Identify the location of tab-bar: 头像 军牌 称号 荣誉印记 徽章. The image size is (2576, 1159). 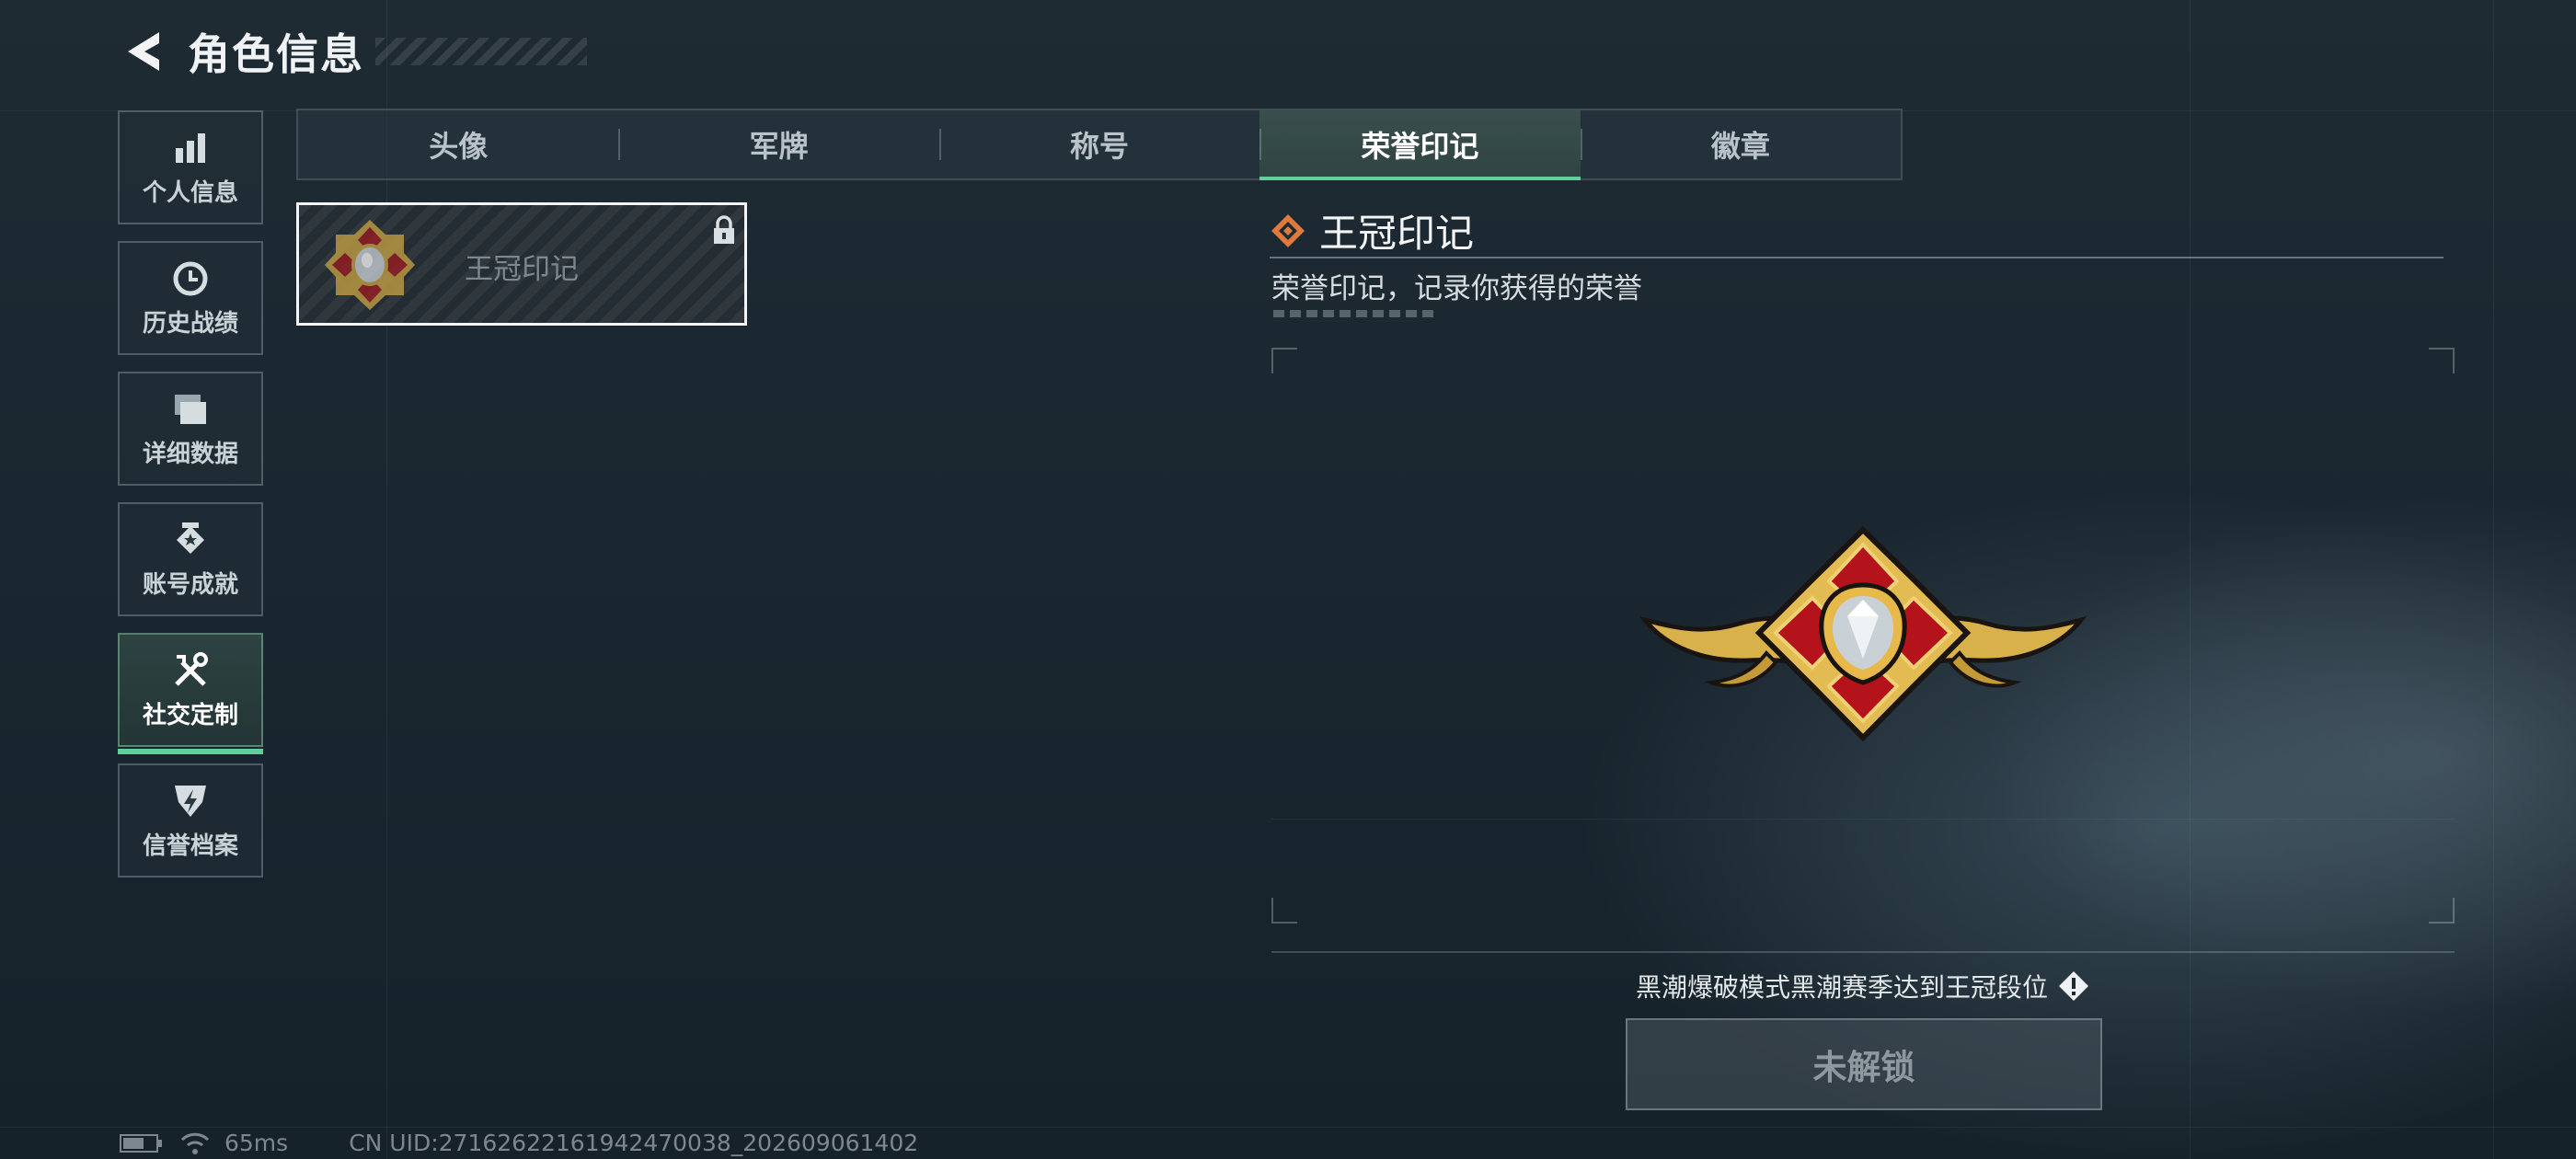
(1099, 144).